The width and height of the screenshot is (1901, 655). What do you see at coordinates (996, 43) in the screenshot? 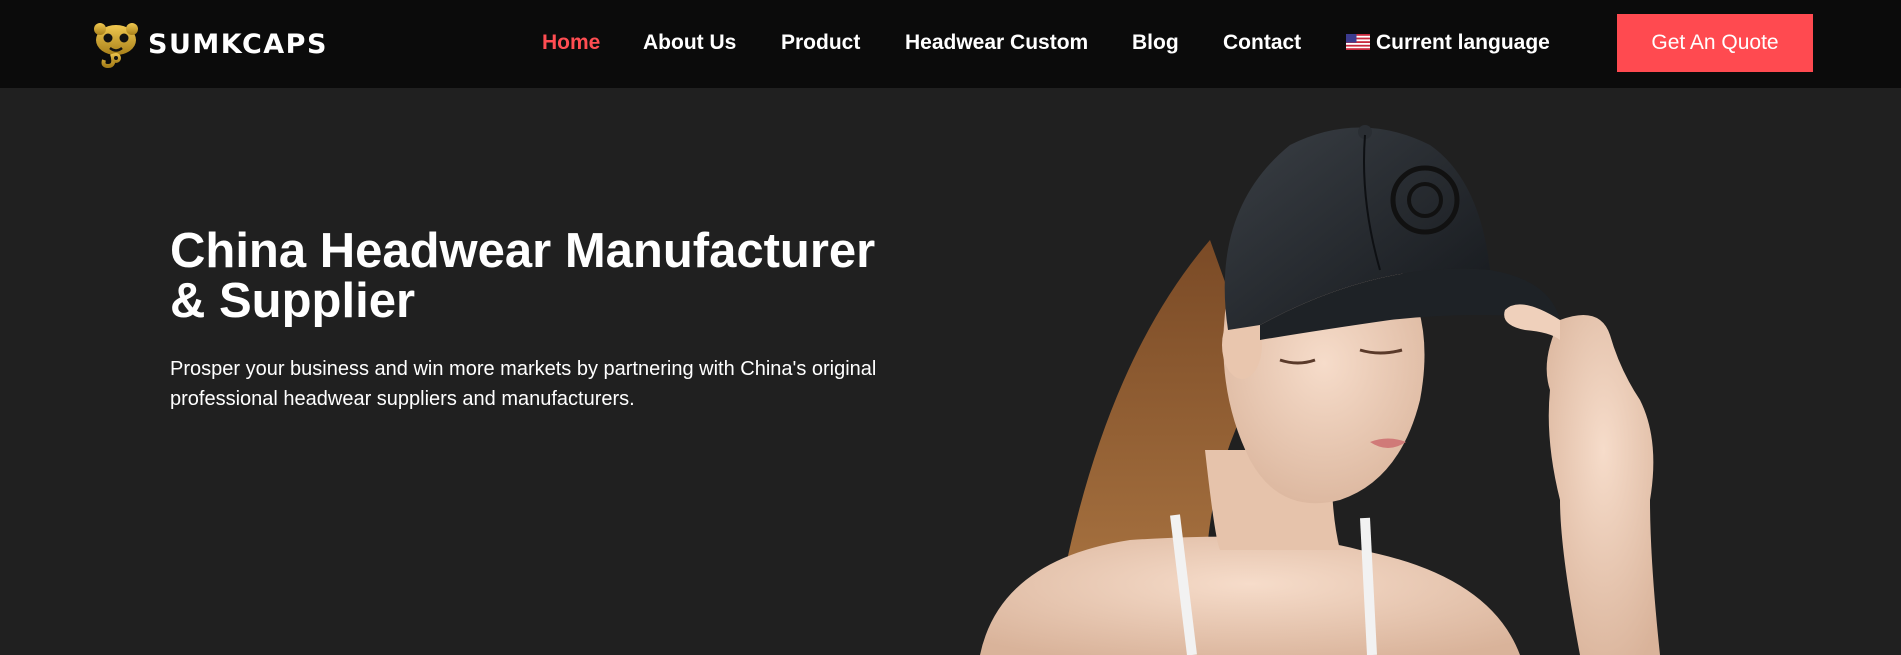
I see `nav-item-headwear-custom: Headwear Custom` at bounding box center [996, 43].